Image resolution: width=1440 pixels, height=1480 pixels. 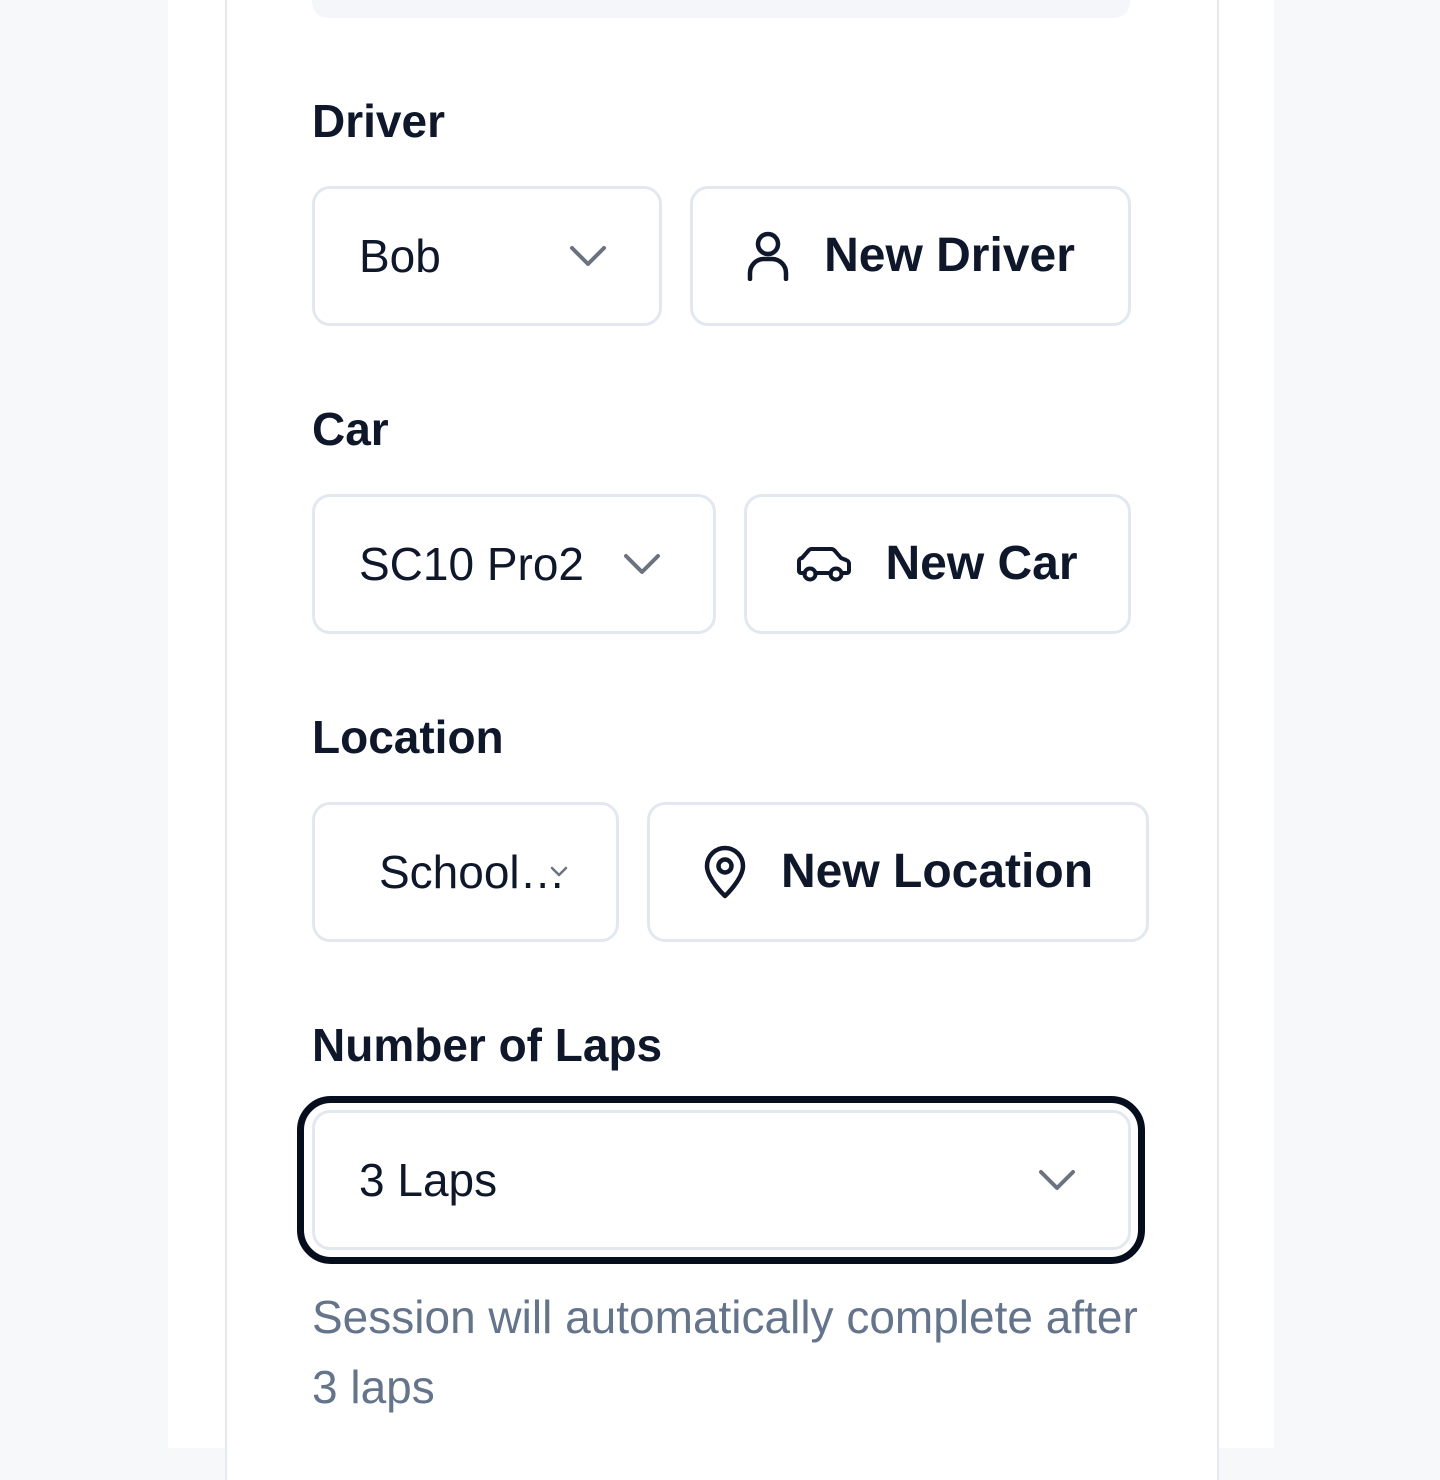 What do you see at coordinates (350, 429) in the screenshot?
I see `car-label: Car` at bounding box center [350, 429].